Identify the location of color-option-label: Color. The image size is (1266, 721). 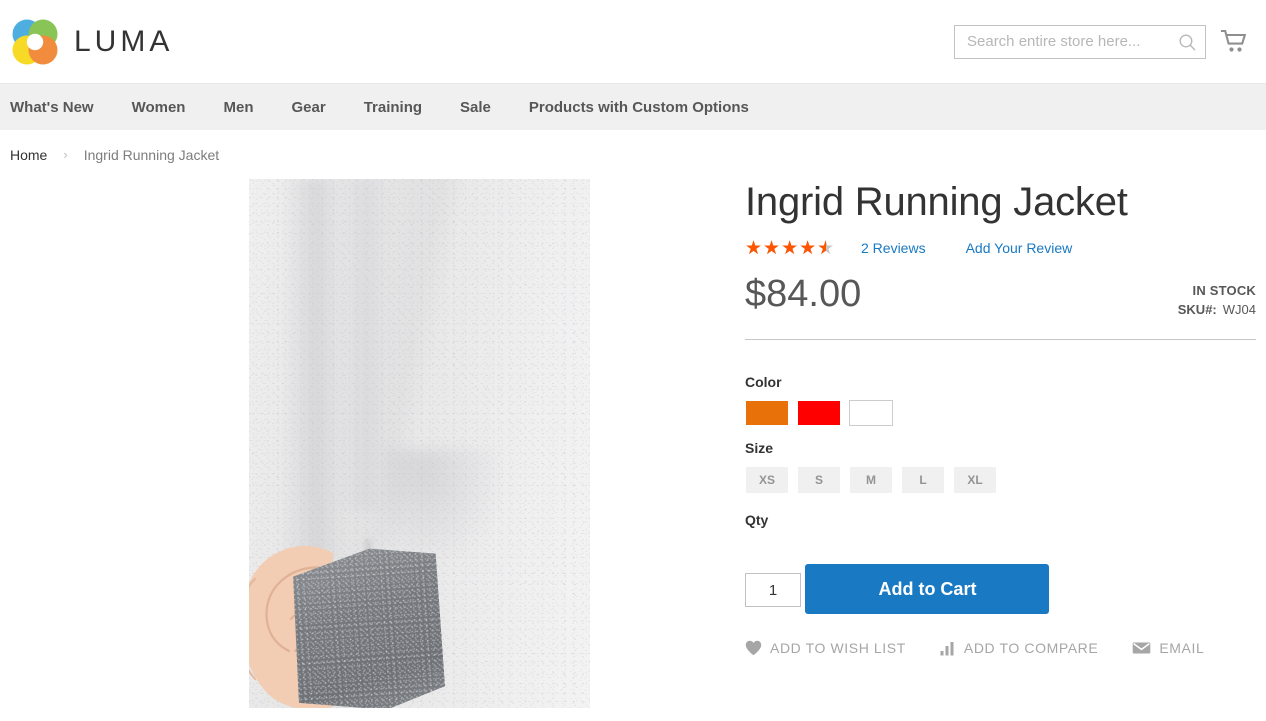
(763, 382).